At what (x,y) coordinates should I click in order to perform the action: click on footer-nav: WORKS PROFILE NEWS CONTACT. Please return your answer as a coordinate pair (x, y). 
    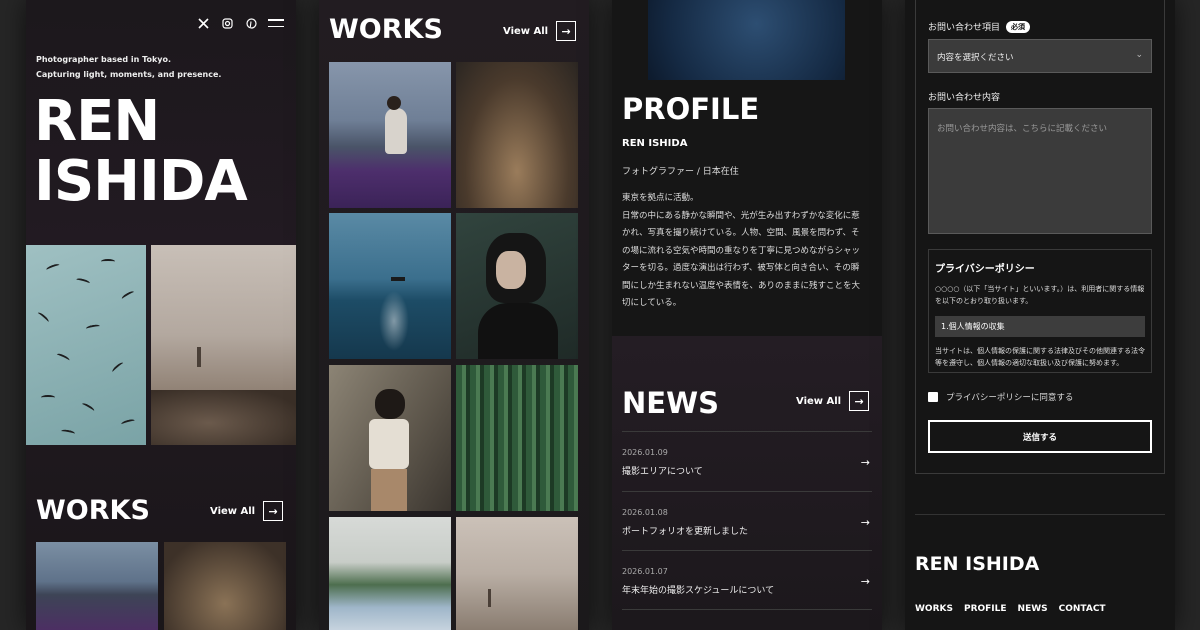
    Looking at the image, I should click on (1010, 609).